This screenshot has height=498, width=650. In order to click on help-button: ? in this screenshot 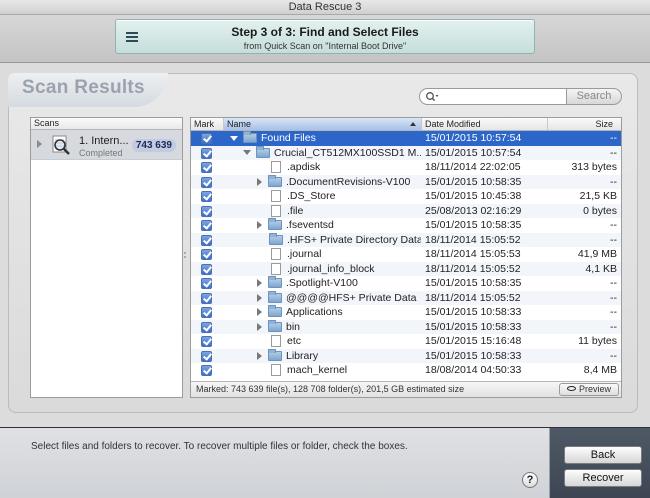, I will do `click(530, 480)`.